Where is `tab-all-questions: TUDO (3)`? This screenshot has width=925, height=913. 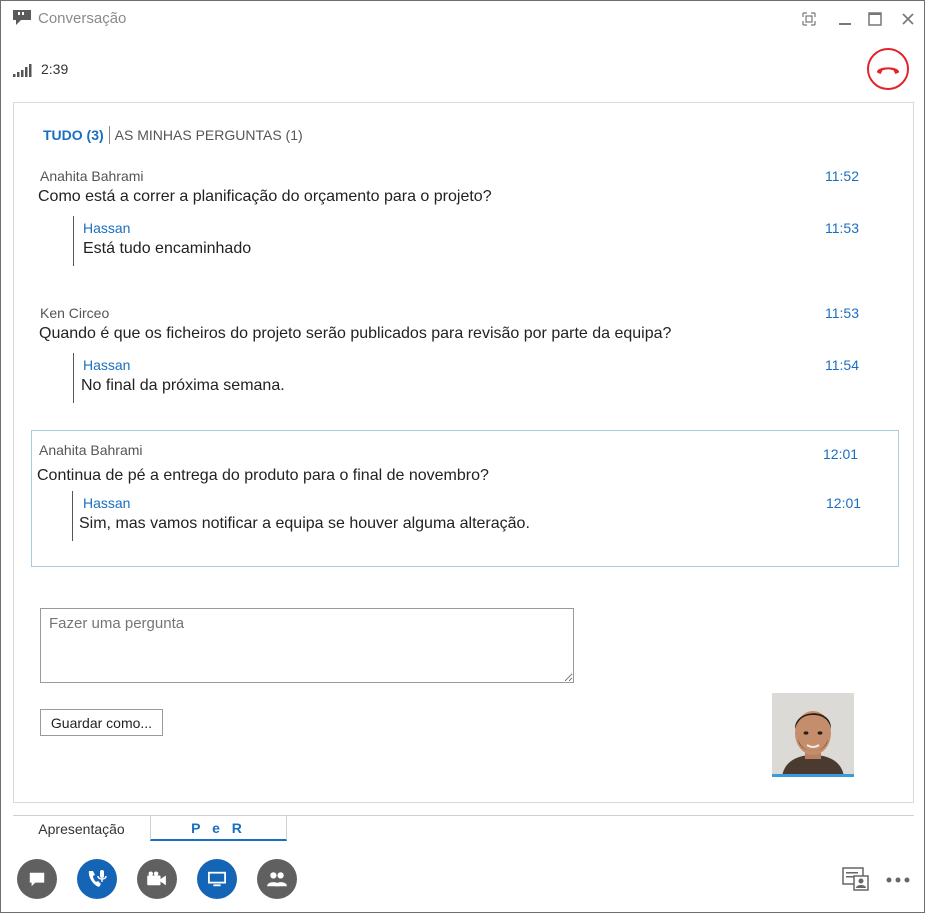
tab-all-questions: TUDO (3) is located at coordinates (73, 135).